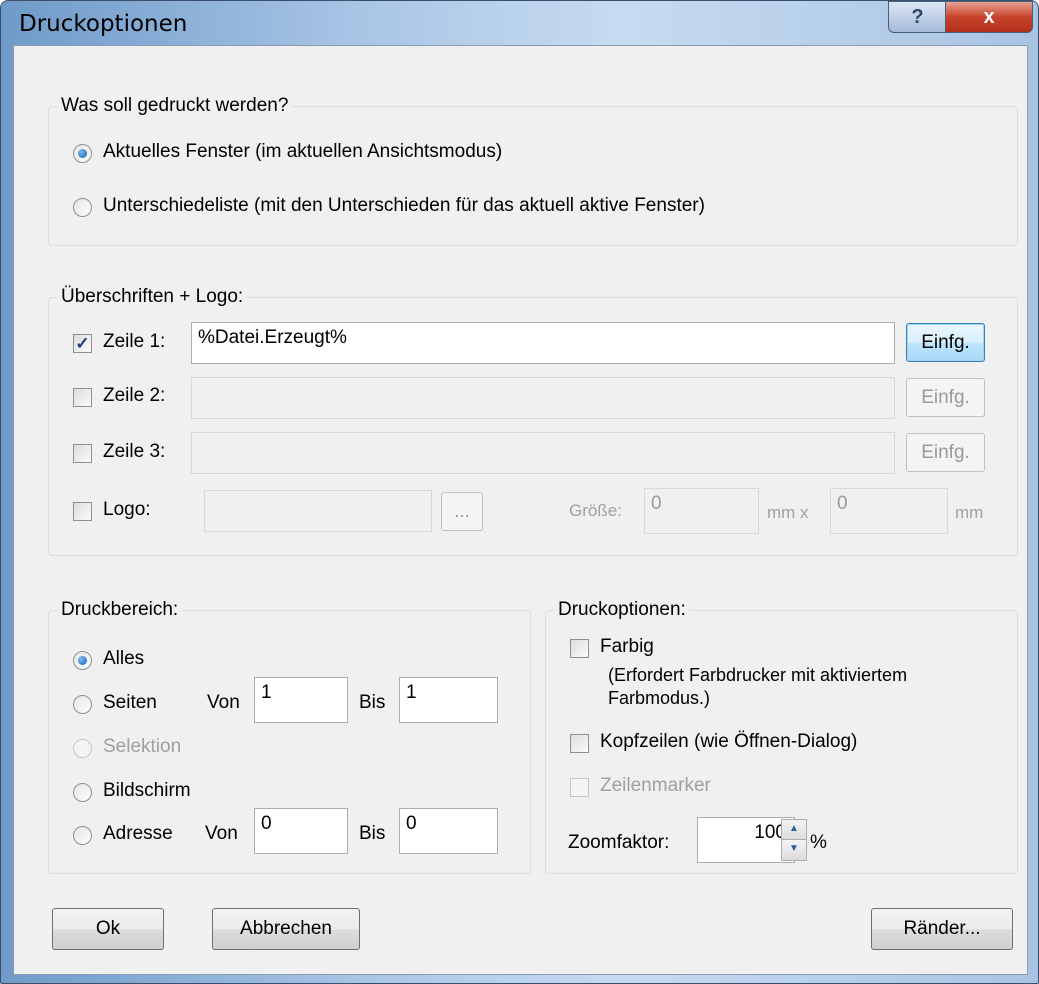 Image resolution: width=1039 pixels, height=984 pixels. What do you see at coordinates (301, 700) in the screenshot?
I see `pages-from-input: 1` at bounding box center [301, 700].